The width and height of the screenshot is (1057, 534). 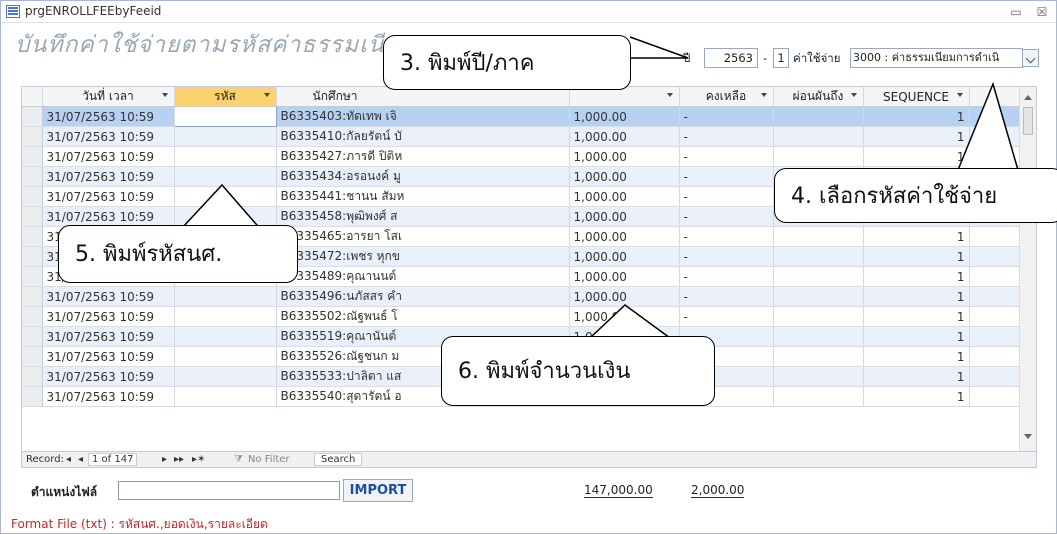 What do you see at coordinates (338, 459) in the screenshot?
I see `search-input: Search` at bounding box center [338, 459].